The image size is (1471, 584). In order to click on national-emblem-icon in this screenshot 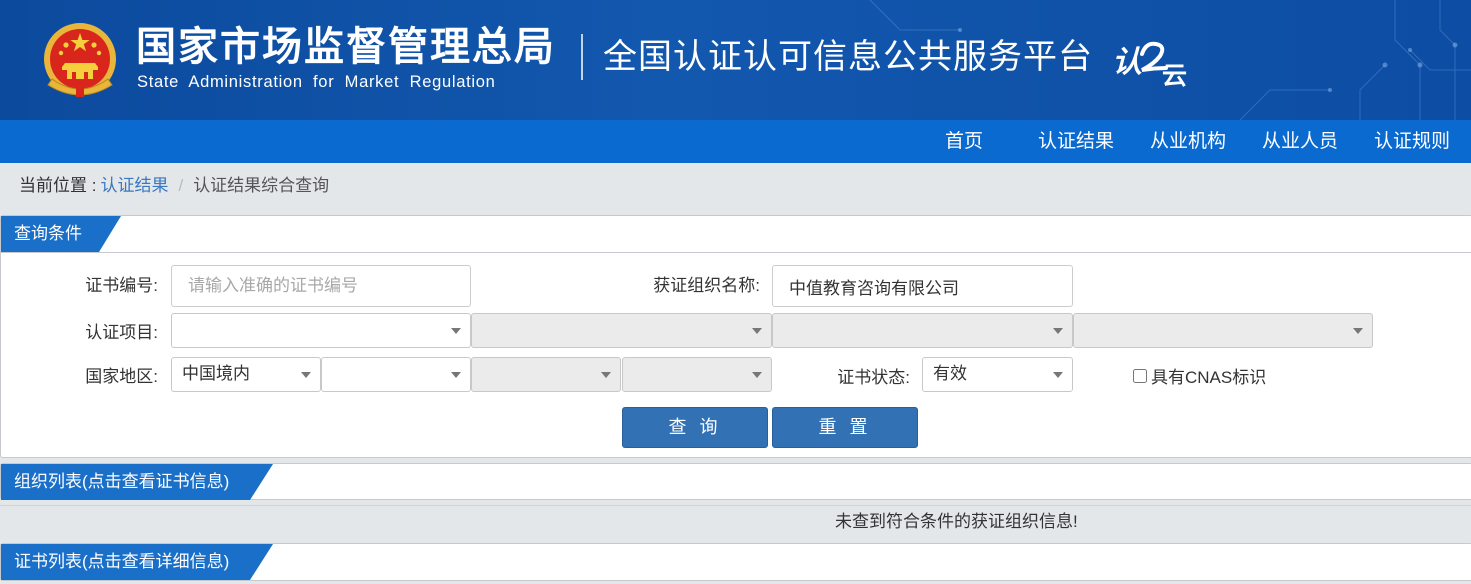, I will do `click(80, 60)`.